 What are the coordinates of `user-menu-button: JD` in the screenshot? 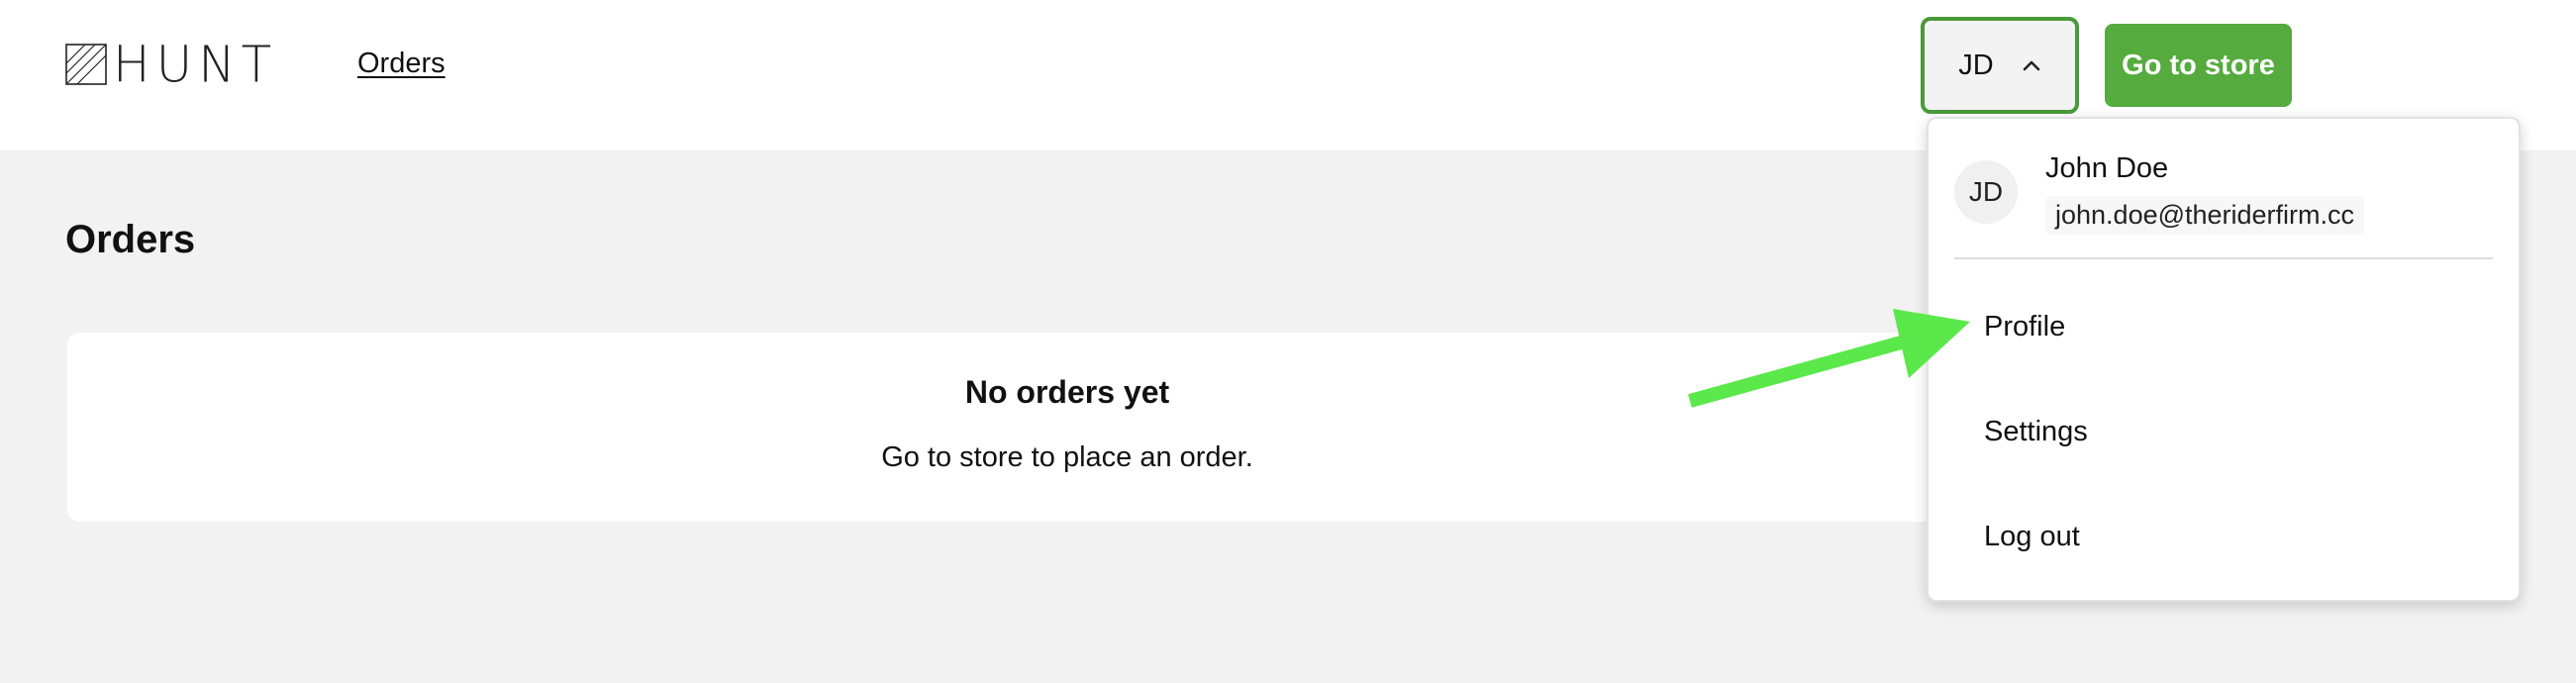 It's located at (2000, 65).